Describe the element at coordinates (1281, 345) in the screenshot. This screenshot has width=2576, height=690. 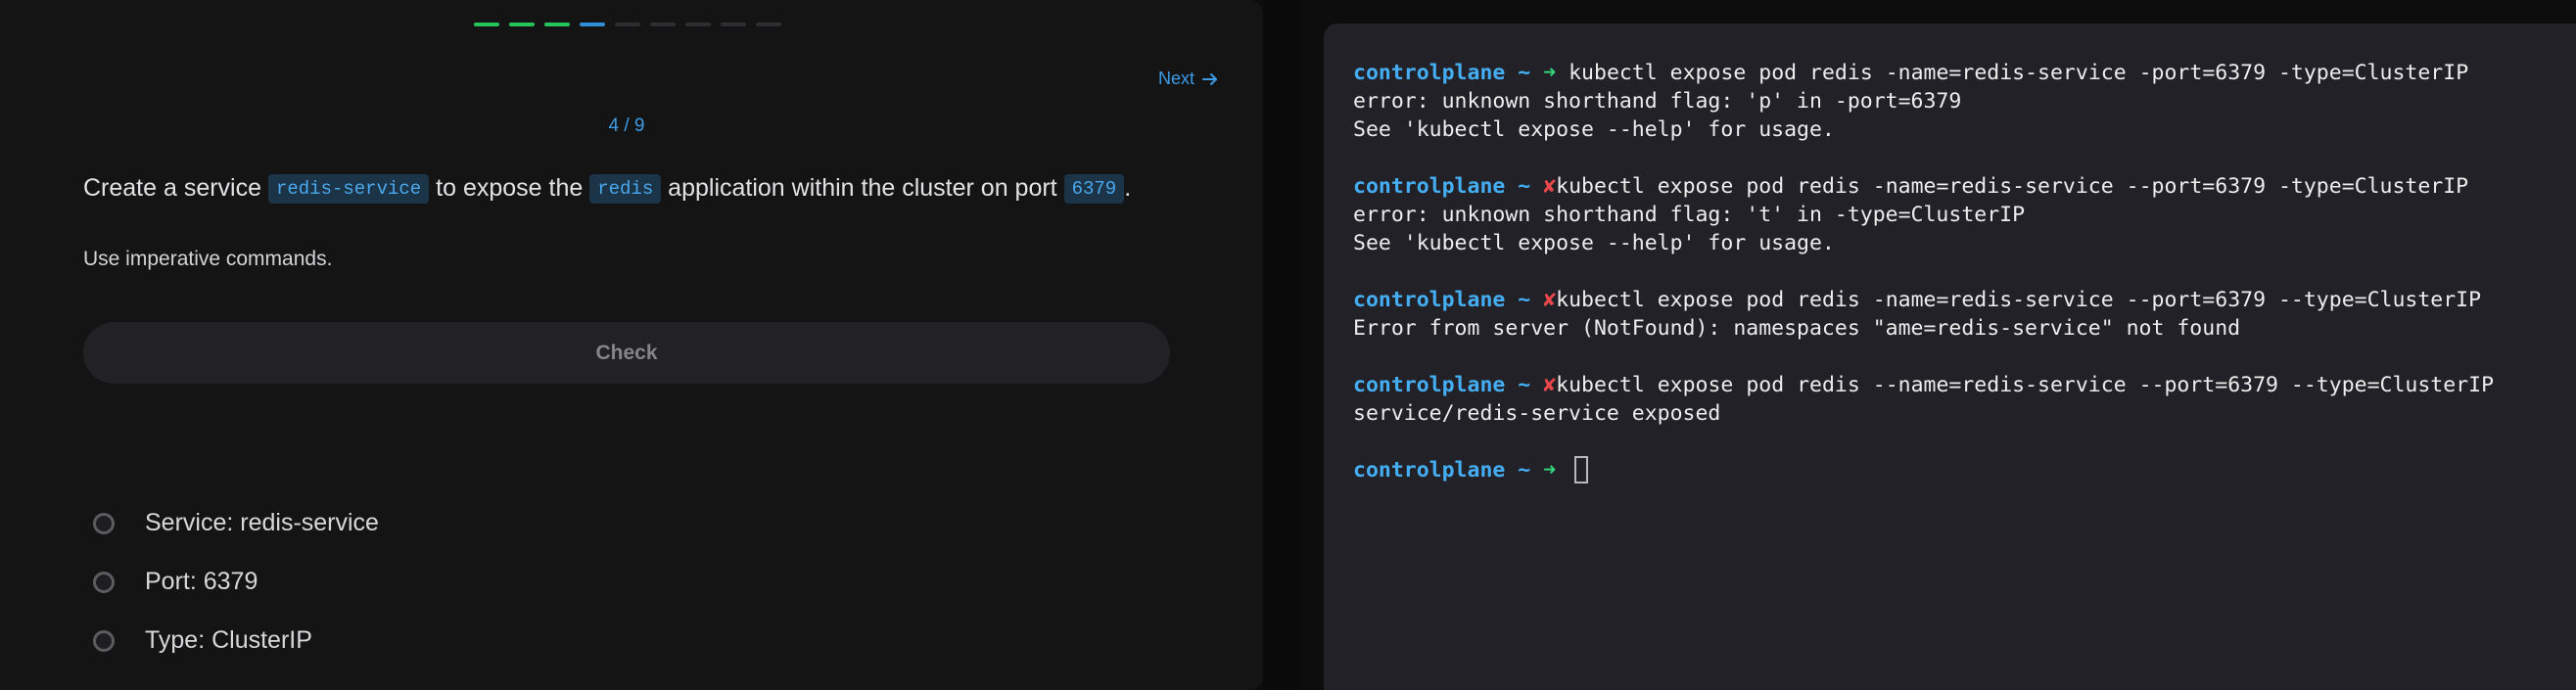
I see `panel-divider` at that location.